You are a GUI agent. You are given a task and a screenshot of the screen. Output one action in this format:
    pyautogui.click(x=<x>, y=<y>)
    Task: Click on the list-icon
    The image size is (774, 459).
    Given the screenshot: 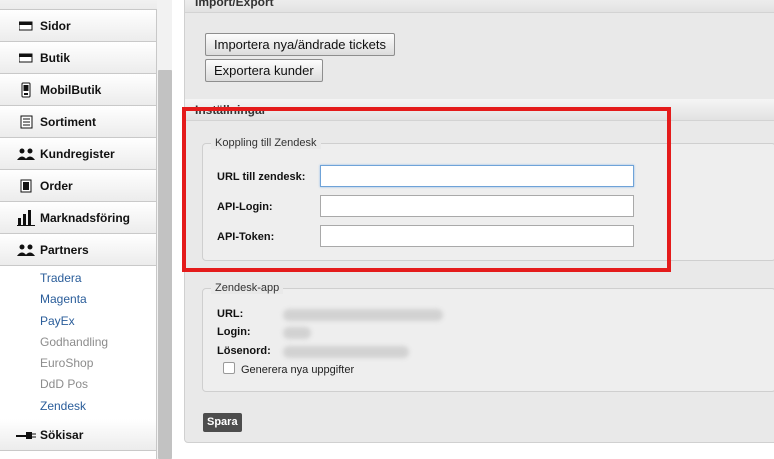 What is the action you would take?
    pyautogui.click(x=26, y=122)
    